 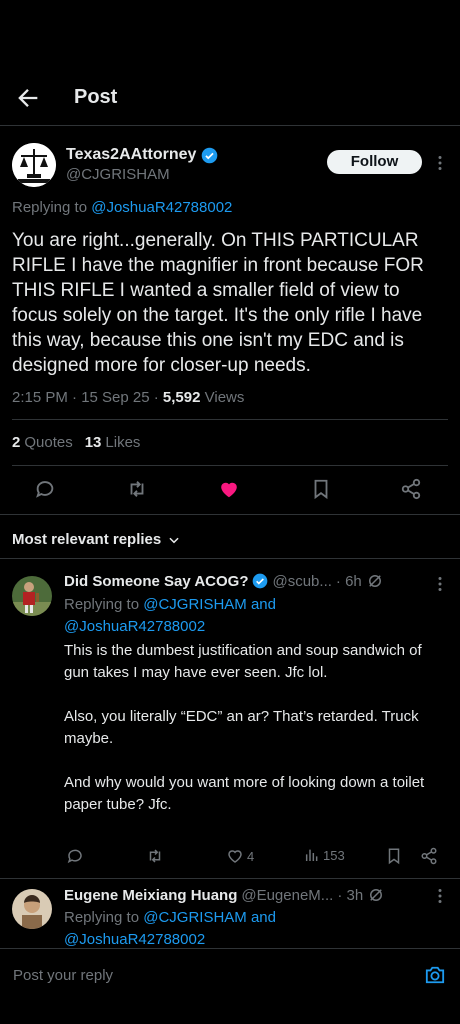 I want to click on stats-divider, so click(x=230, y=465).